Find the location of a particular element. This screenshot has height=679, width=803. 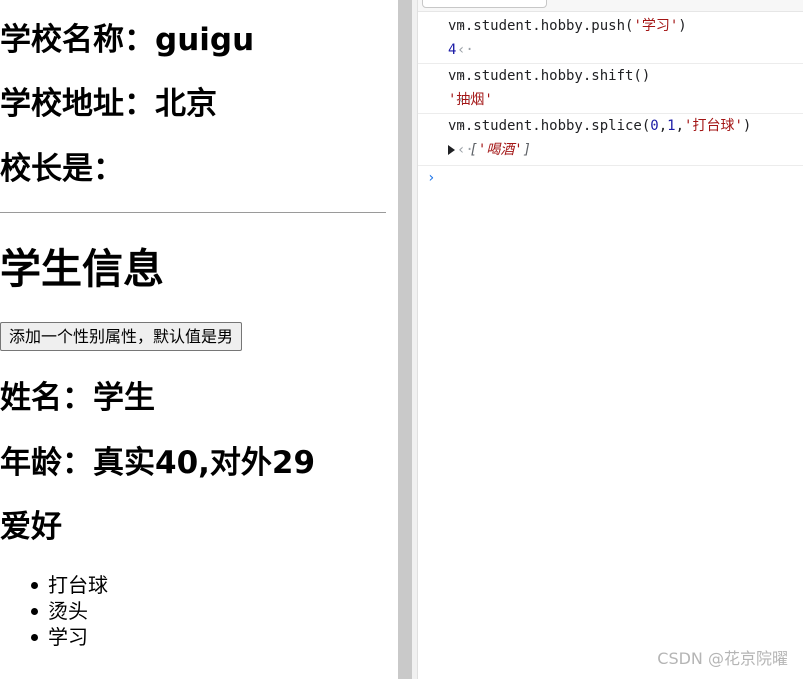

console-entry: › vm.student.hobby.push('学习') ‹· 4 is located at coordinates (610, 39).